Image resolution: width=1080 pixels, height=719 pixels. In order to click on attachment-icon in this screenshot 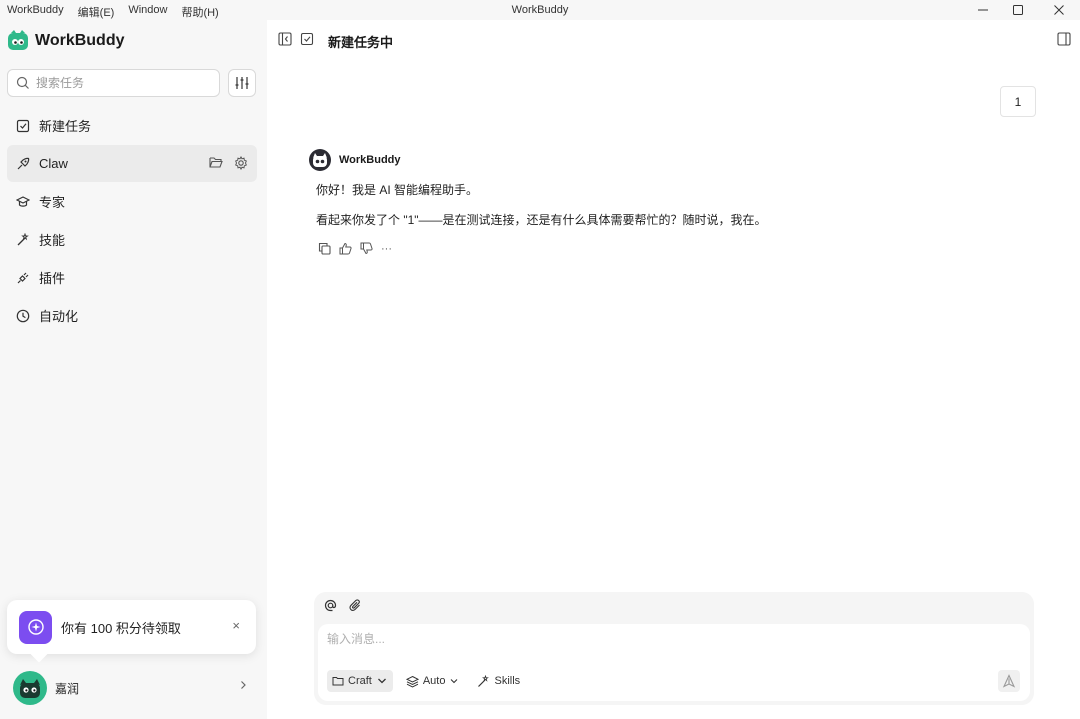, I will do `click(355, 605)`.